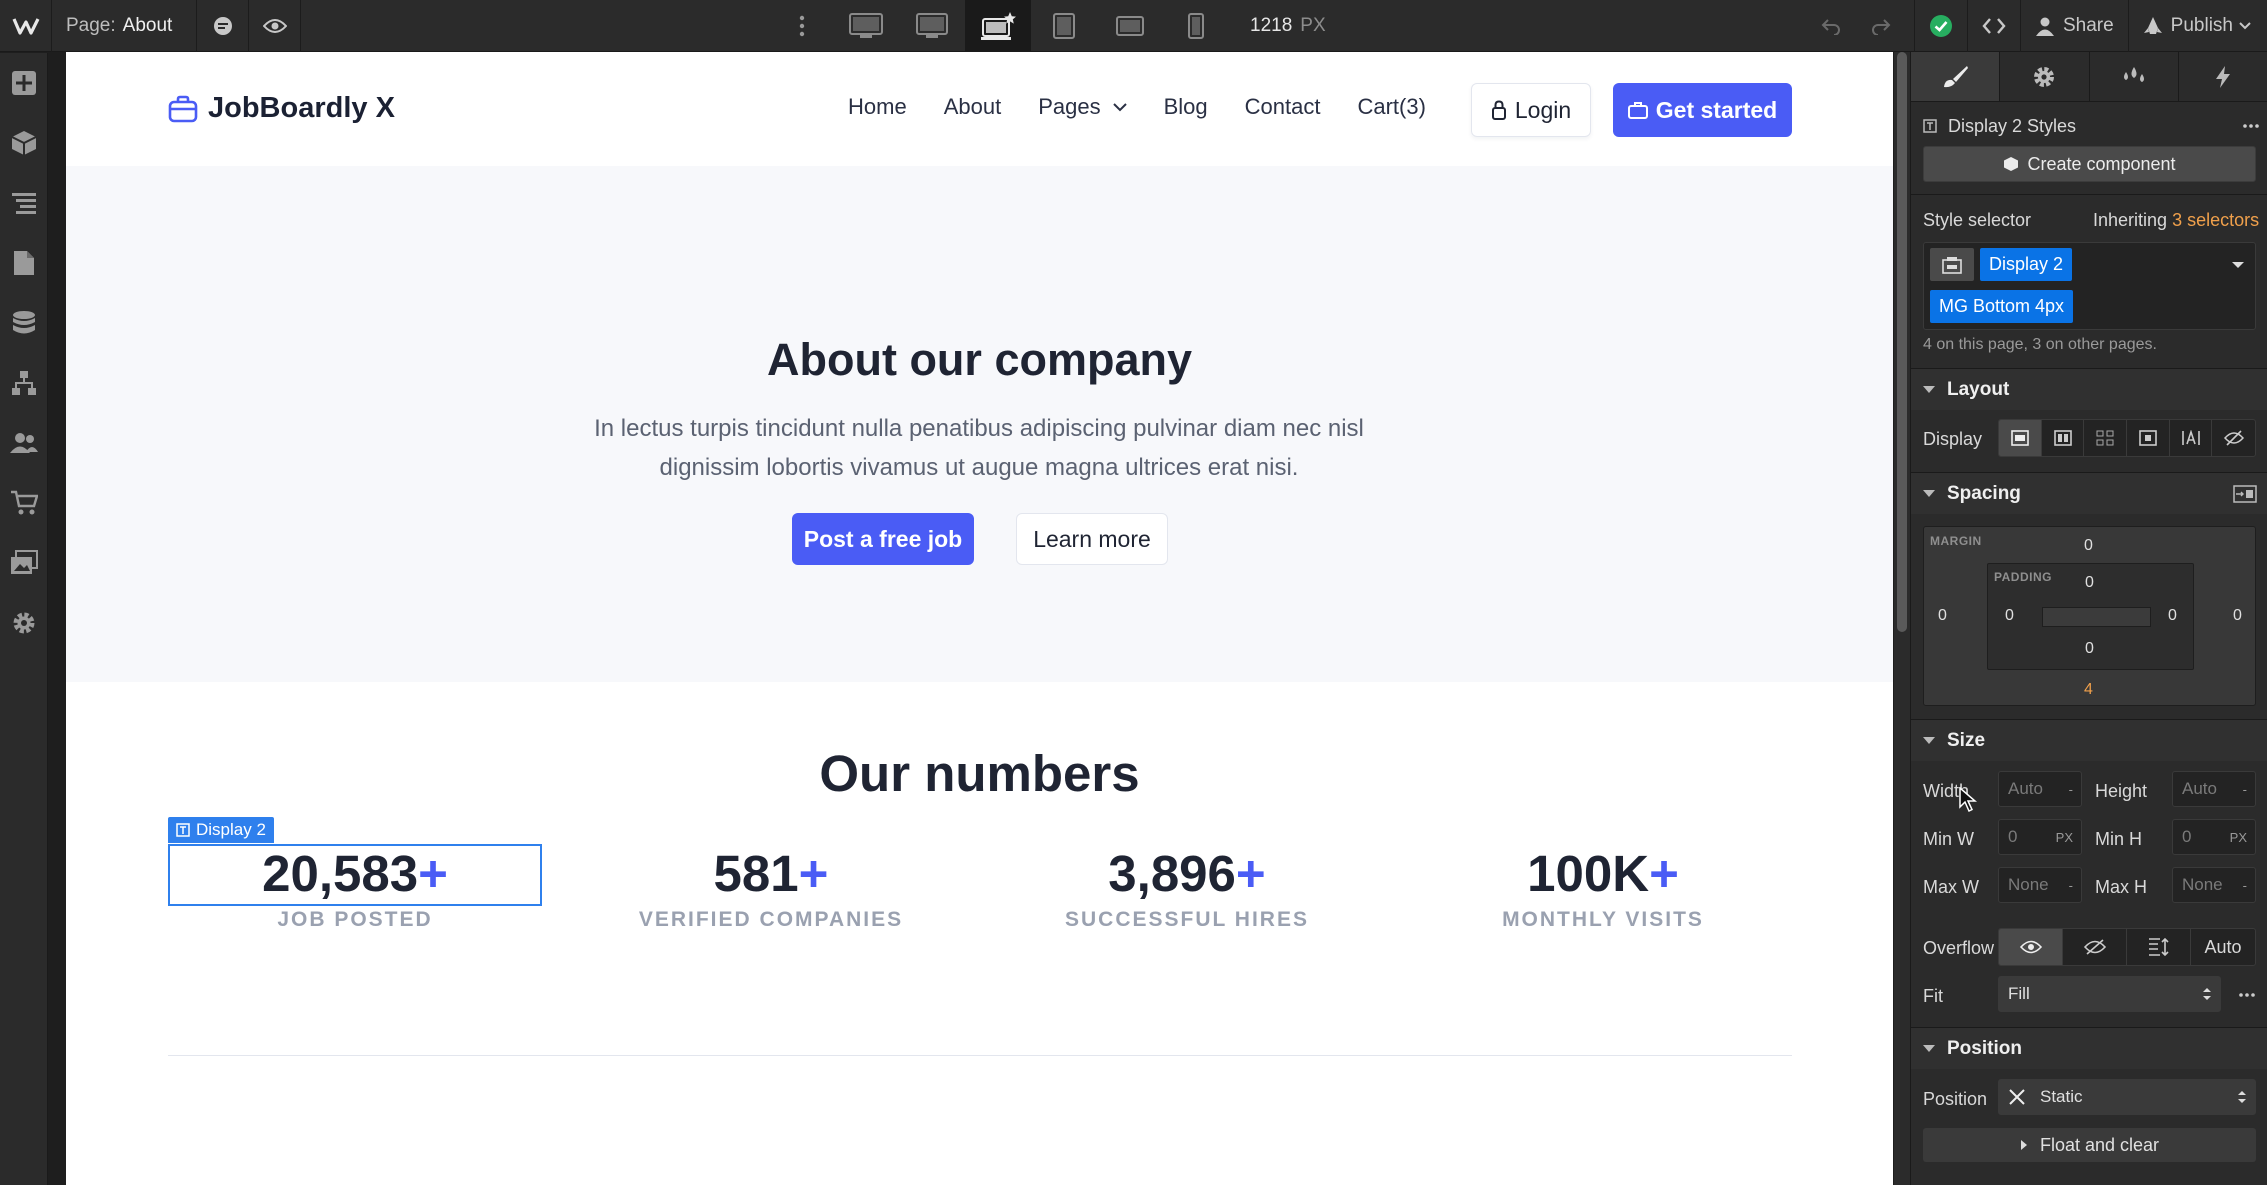 Image resolution: width=2267 pixels, height=1185 pixels. I want to click on spacing-mode-icon, so click(2245, 494).